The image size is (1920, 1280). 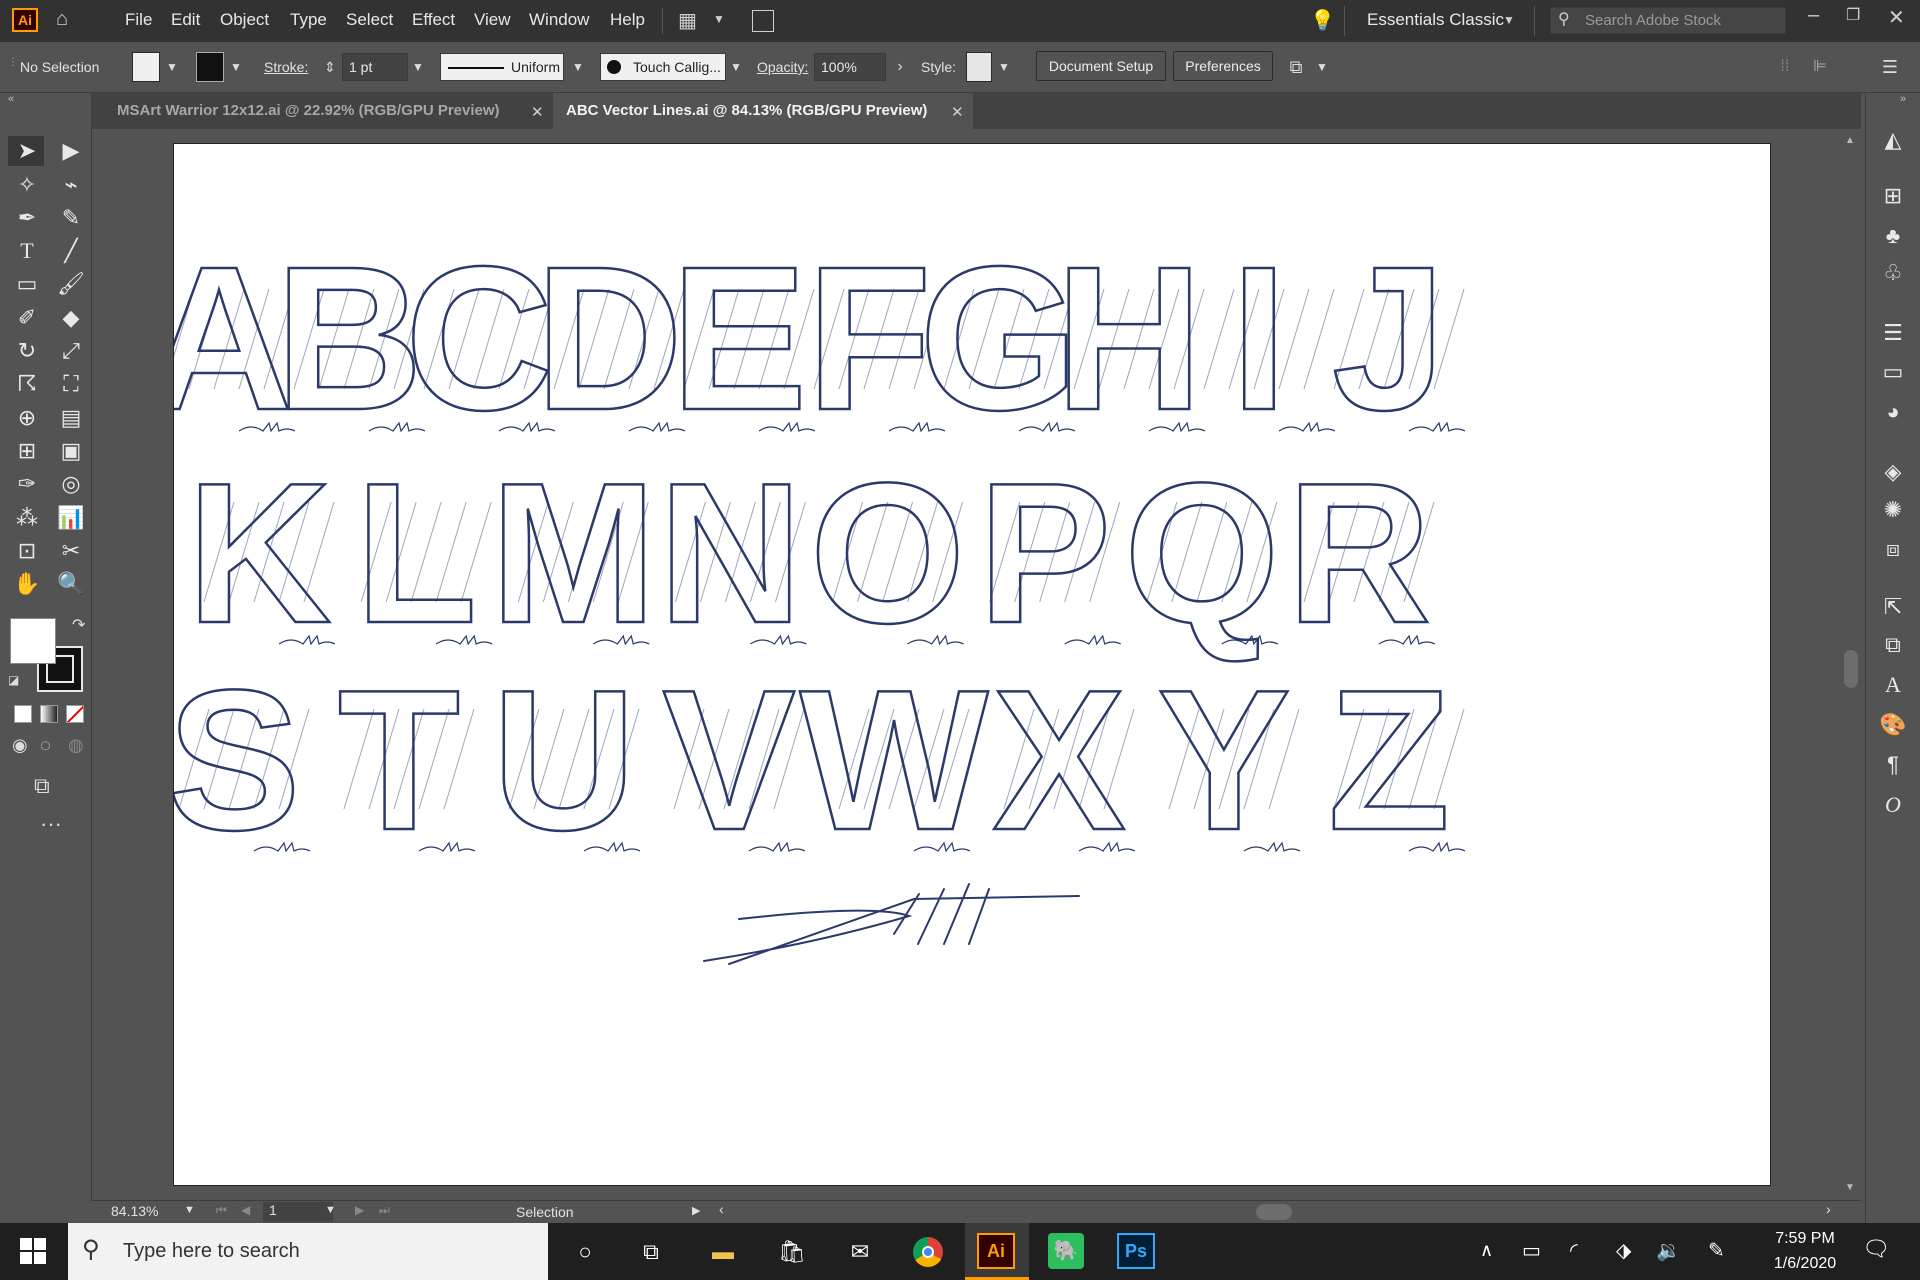 What do you see at coordinates (1893, 372) in the screenshot?
I see `gradient-panel-icon: ▭` at bounding box center [1893, 372].